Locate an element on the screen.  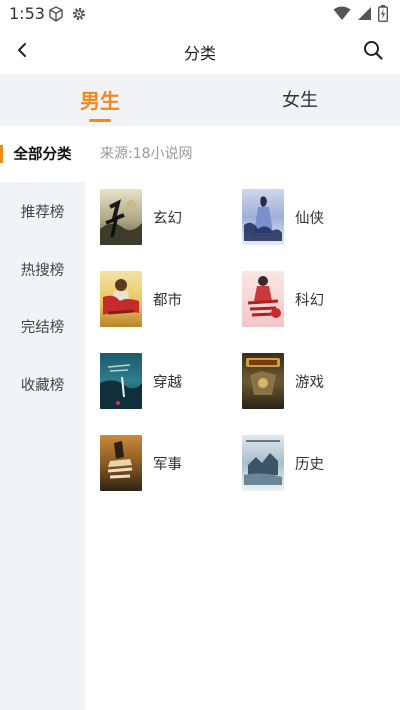
signal-icon is located at coordinates (364, 15).